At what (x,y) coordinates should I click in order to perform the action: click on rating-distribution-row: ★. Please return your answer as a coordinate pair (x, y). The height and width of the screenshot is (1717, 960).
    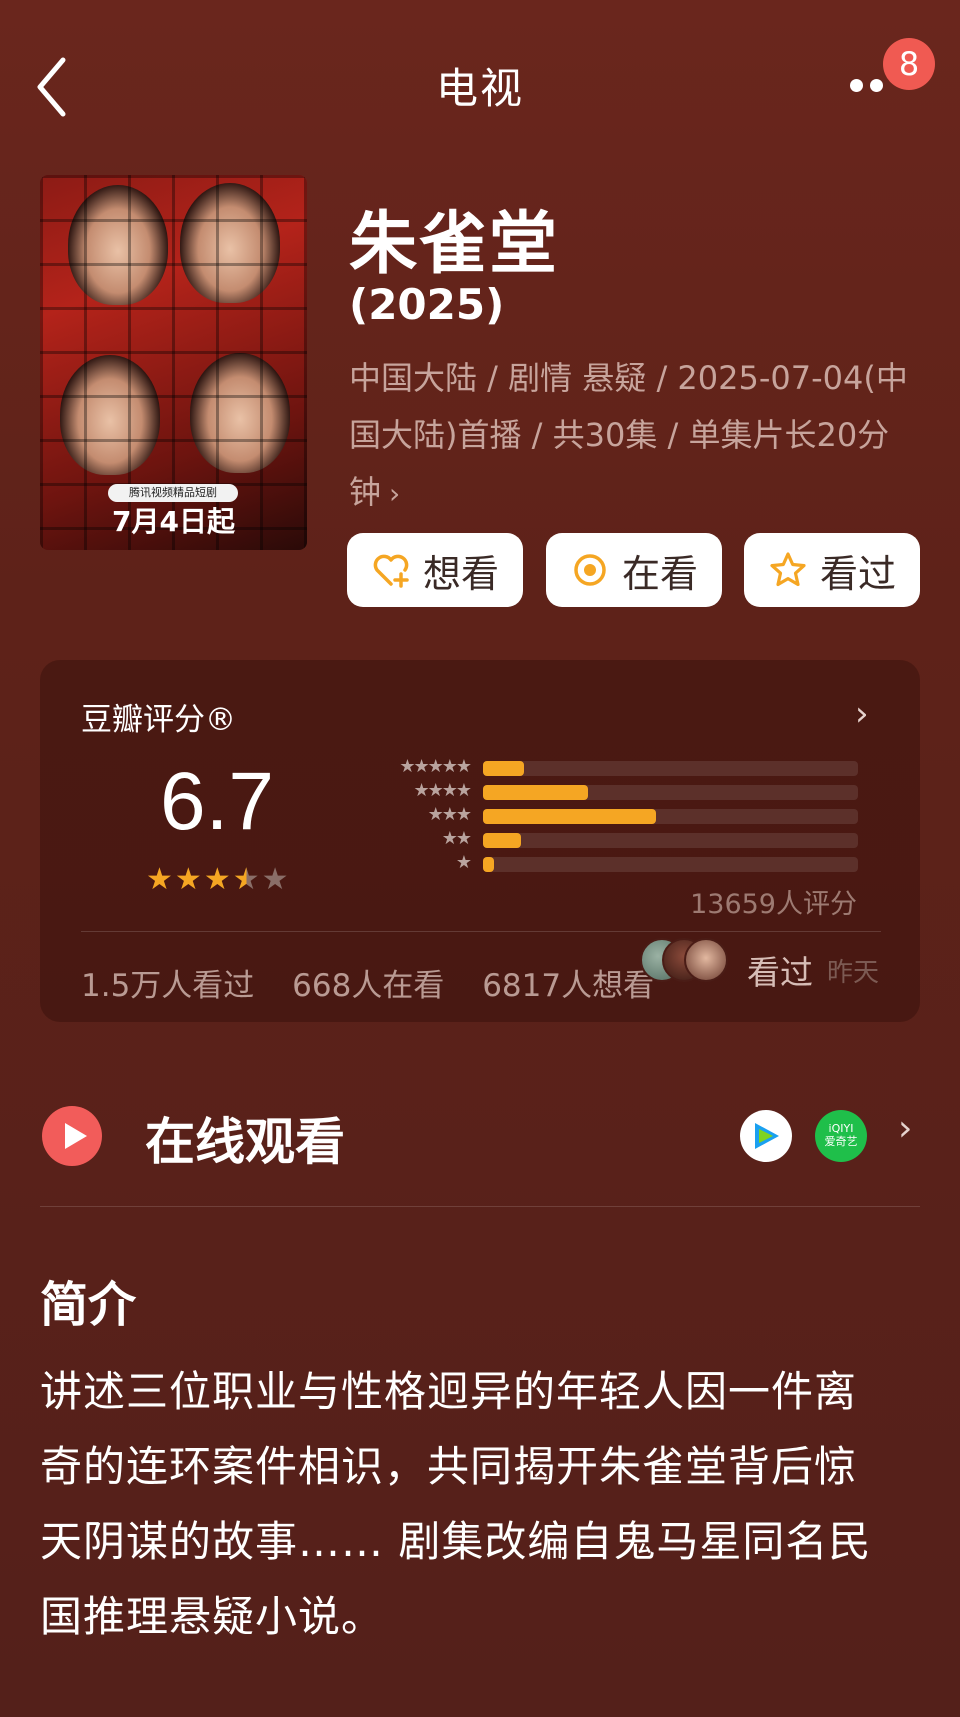
    Looking at the image, I should click on (590, 863).